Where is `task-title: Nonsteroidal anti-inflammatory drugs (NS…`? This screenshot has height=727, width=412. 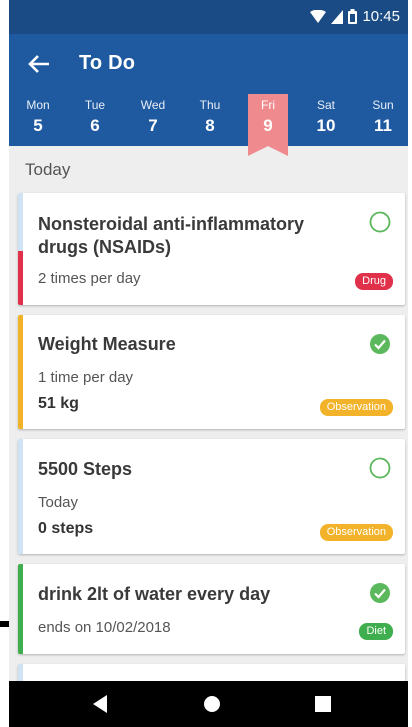 task-title: Nonsteroidal anti-inflammatory drugs (NS… is located at coordinates (171, 236).